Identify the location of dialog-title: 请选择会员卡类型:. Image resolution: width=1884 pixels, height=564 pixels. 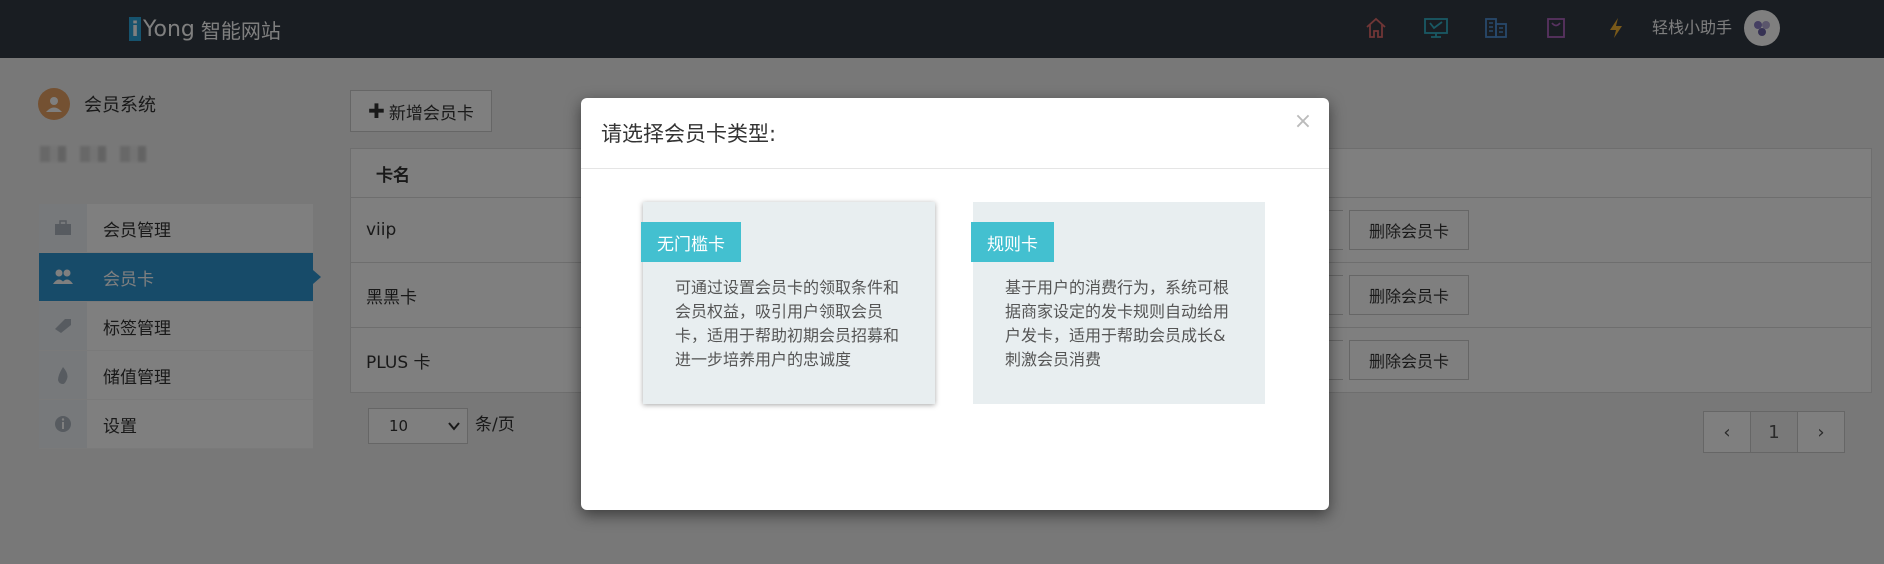
(689, 134).